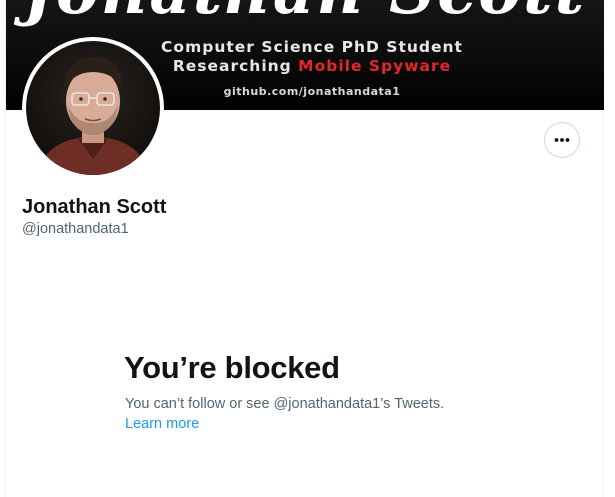 This screenshot has width=615, height=497. What do you see at coordinates (162, 424) in the screenshot?
I see `learn-more-link: Learn more` at bounding box center [162, 424].